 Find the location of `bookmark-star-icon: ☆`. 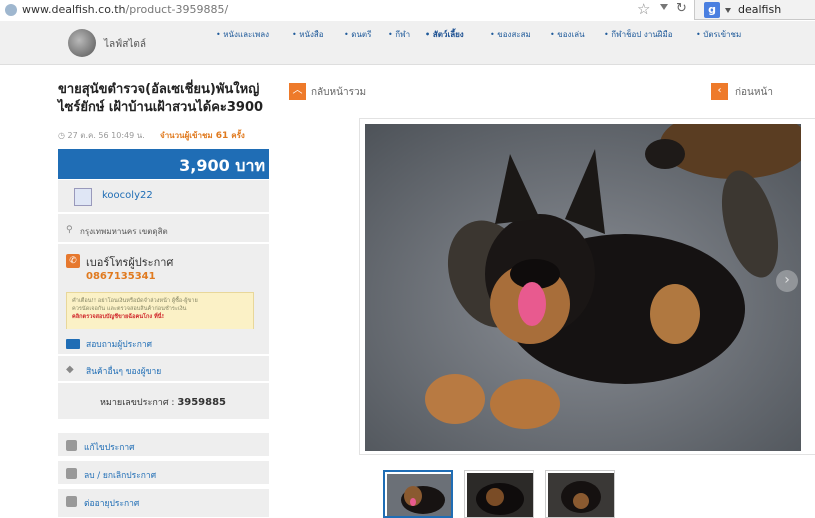

bookmark-star-icon: ☆ is located at coordinates (643, 9).